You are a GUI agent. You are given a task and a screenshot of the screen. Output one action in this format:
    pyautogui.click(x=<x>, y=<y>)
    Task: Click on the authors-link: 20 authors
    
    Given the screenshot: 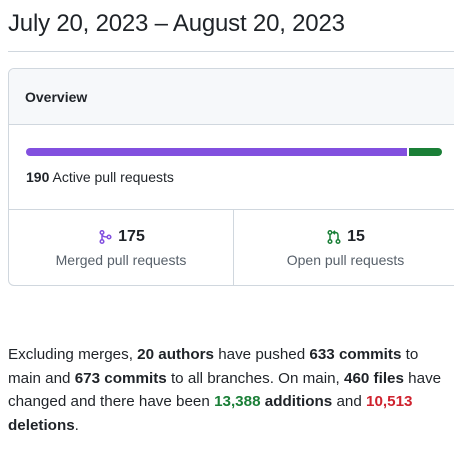 What is the action you would take?
    pyautogui.click(x=175, y=354)
    